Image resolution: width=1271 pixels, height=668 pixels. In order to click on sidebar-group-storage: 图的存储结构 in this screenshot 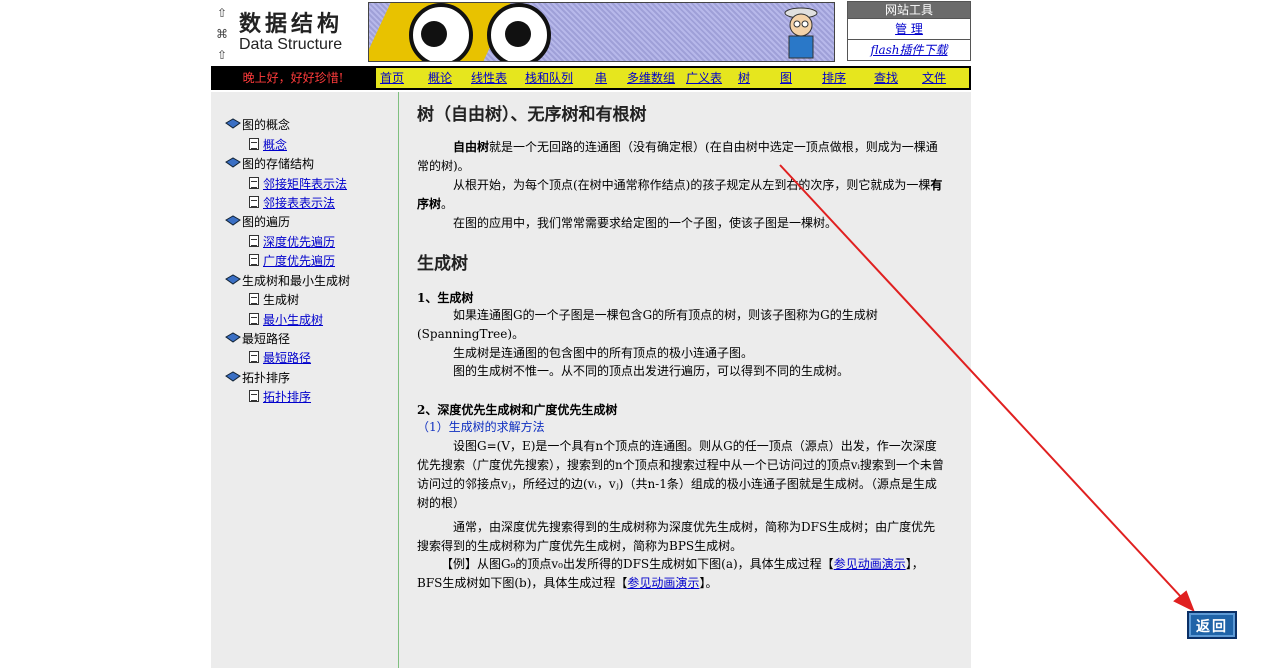, I will do `click(269, 163)`.